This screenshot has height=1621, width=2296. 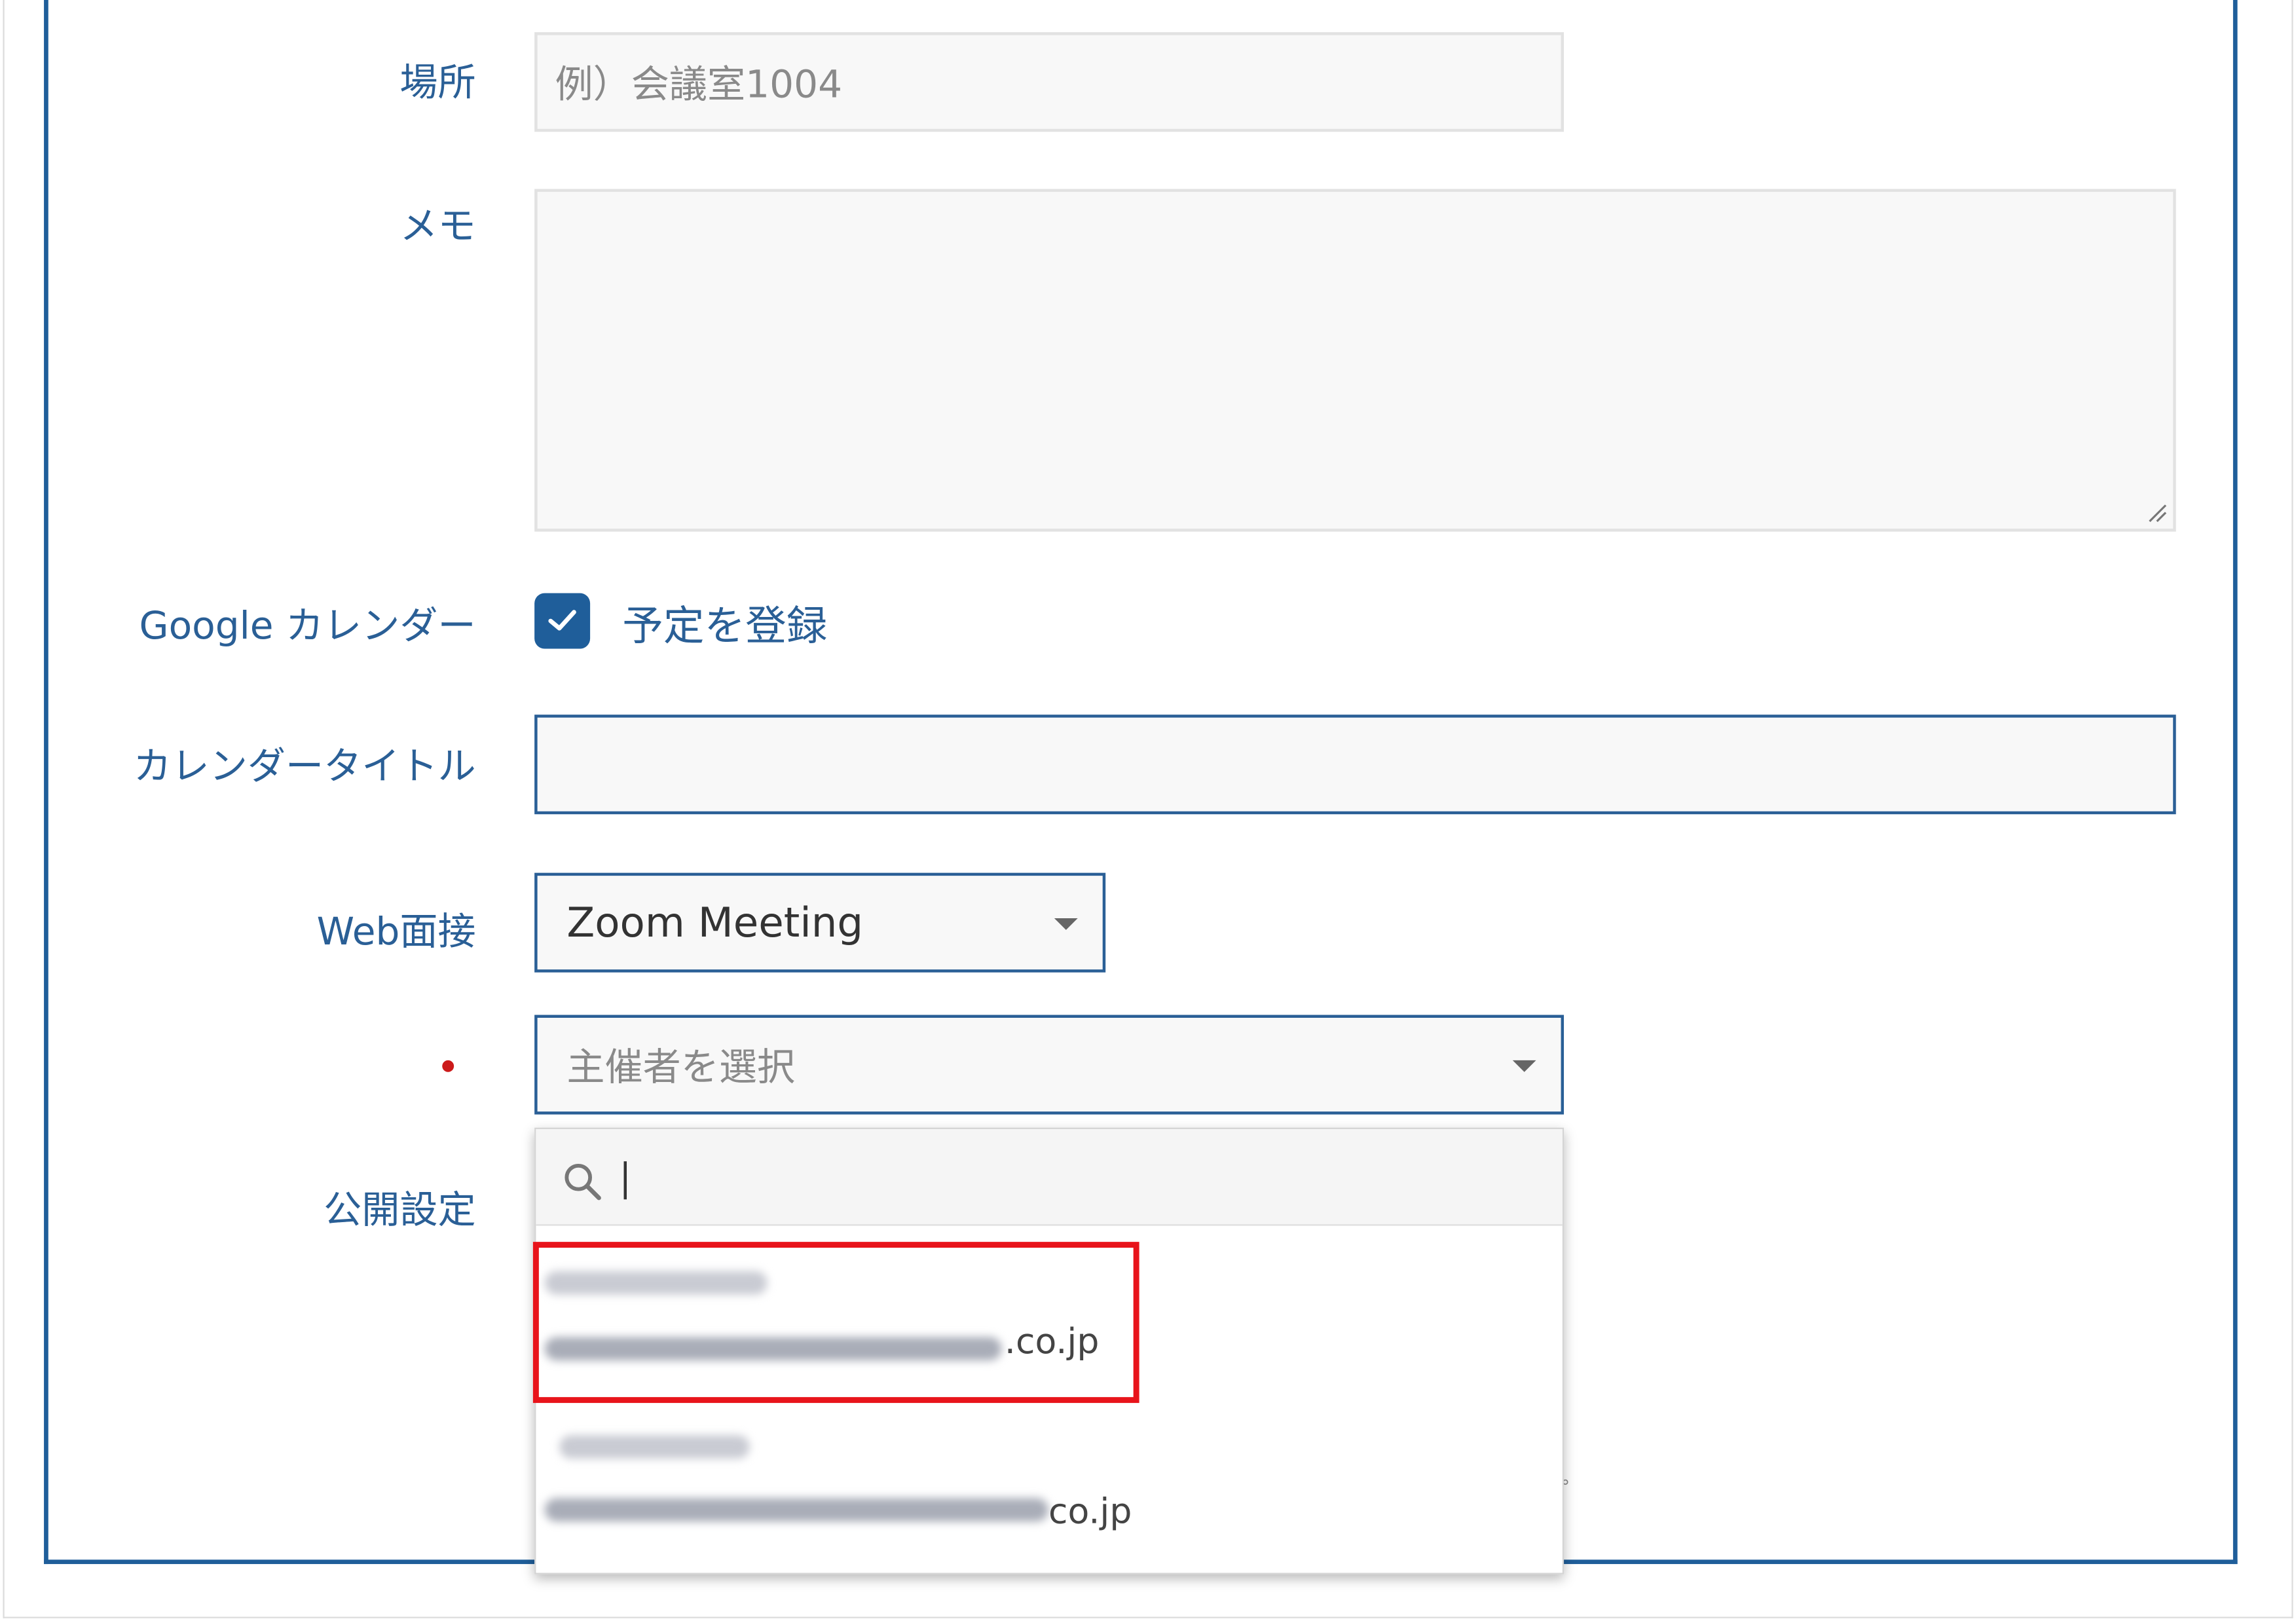 I want to click on highlight-box, so click(x=835, y=1323).